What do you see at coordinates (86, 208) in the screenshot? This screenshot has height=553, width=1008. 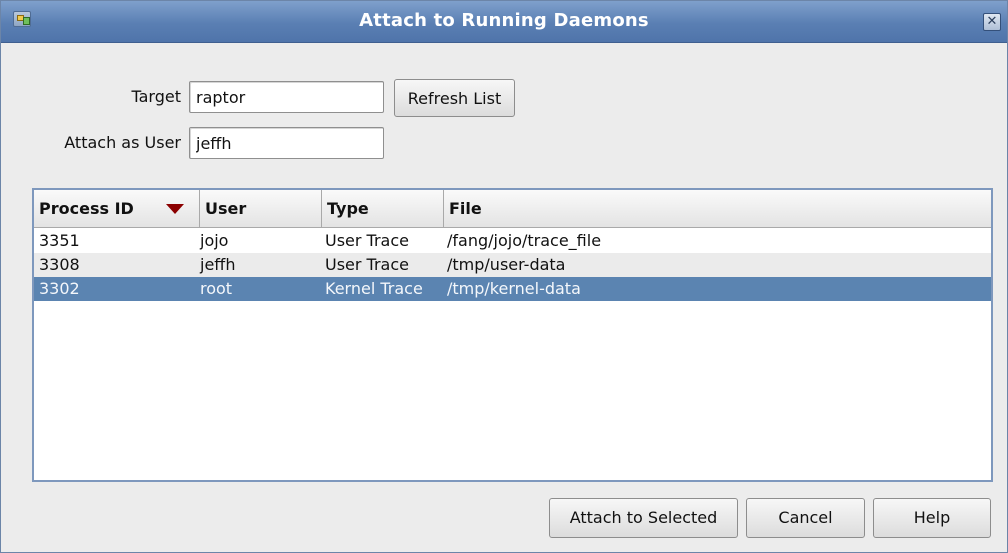 I see `column-header-label: Process ID` at bounding box center [86, 208].